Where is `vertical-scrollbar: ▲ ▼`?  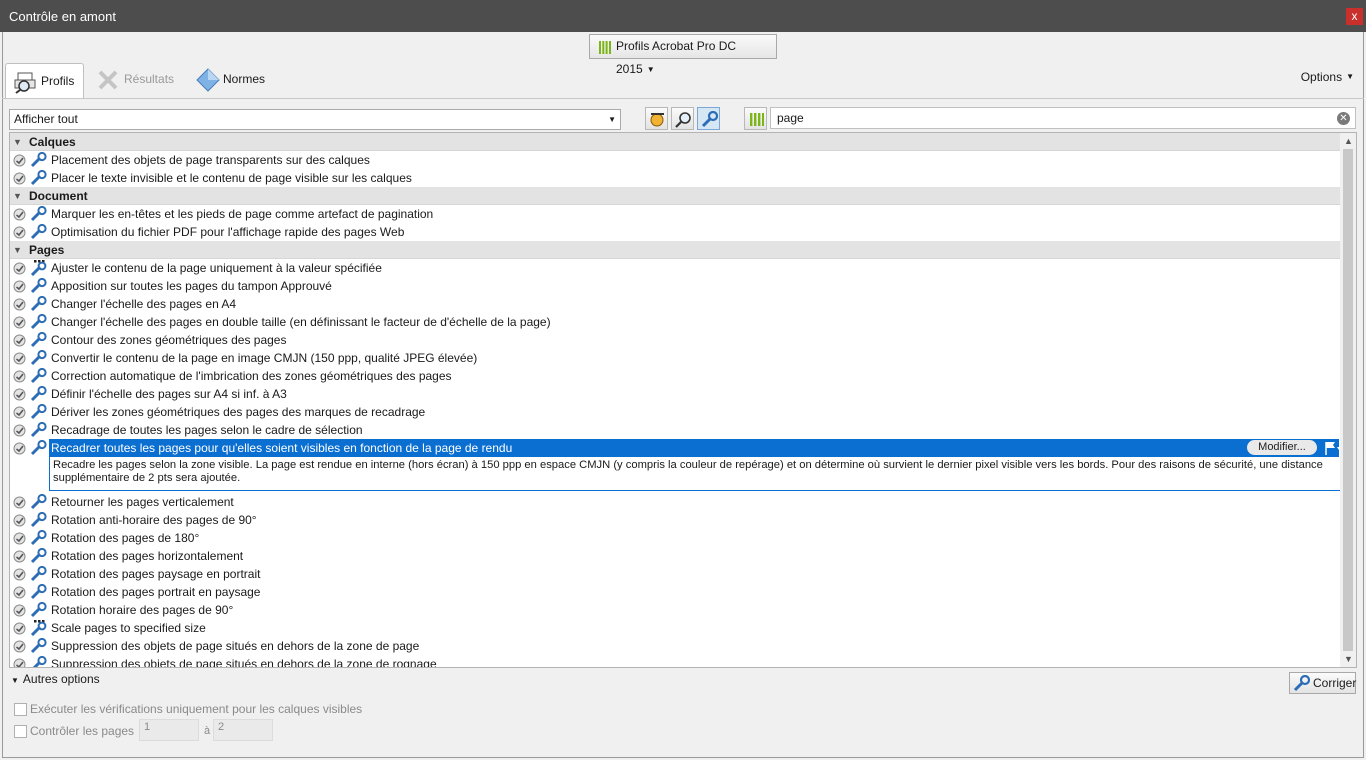 vertical-scrollbar: ▲ ▼ is located at coordinates (1348, 400).